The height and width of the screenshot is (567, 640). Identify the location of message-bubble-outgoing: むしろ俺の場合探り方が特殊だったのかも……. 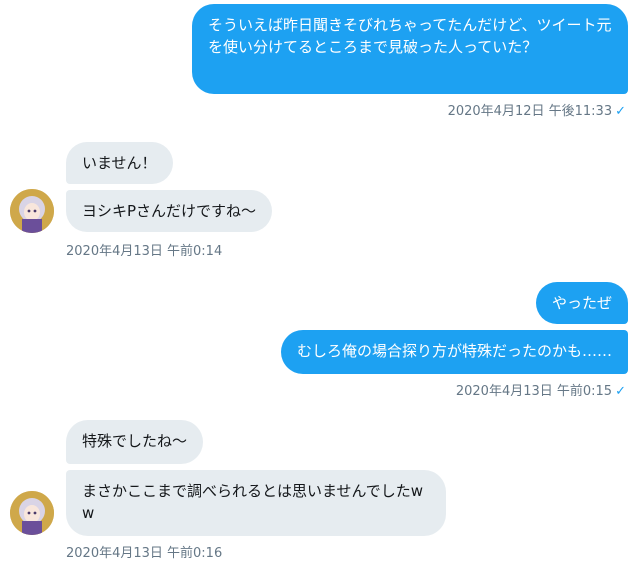
(454, 352).